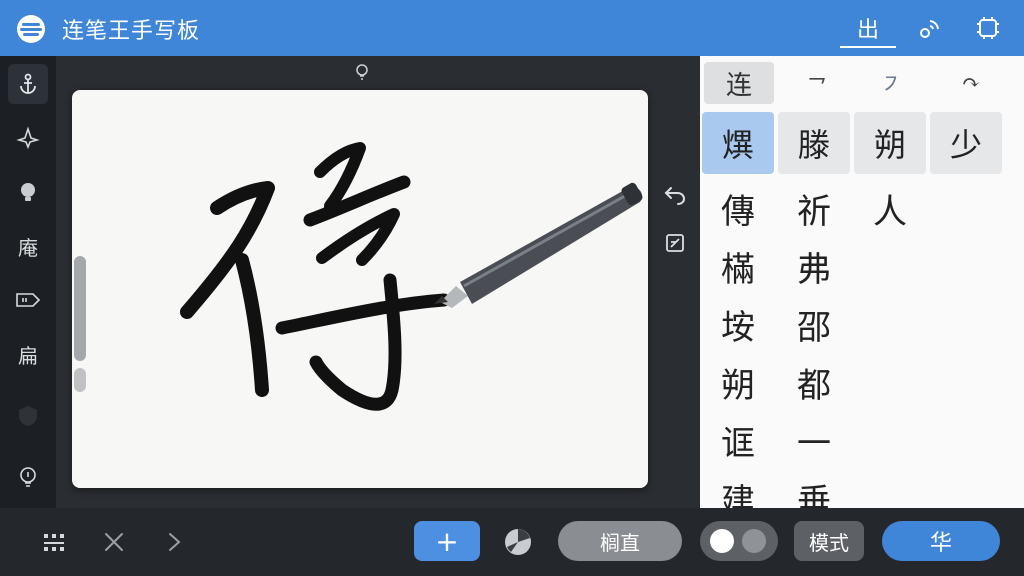 This screenshot has height=576, width=1024. What do you see at coordinates (738, 489) in the screenshot?
I see `candidate-cell: 建` at bounding box center [738, 489].